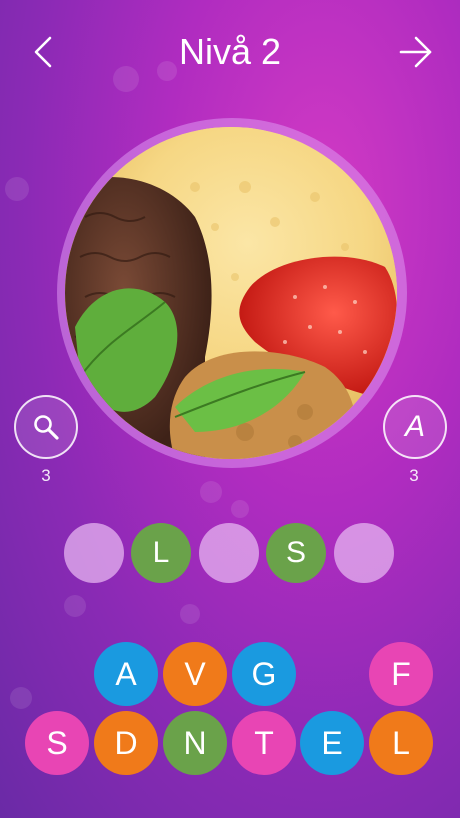  I want to click on letter-key: G, so click(264, 674).